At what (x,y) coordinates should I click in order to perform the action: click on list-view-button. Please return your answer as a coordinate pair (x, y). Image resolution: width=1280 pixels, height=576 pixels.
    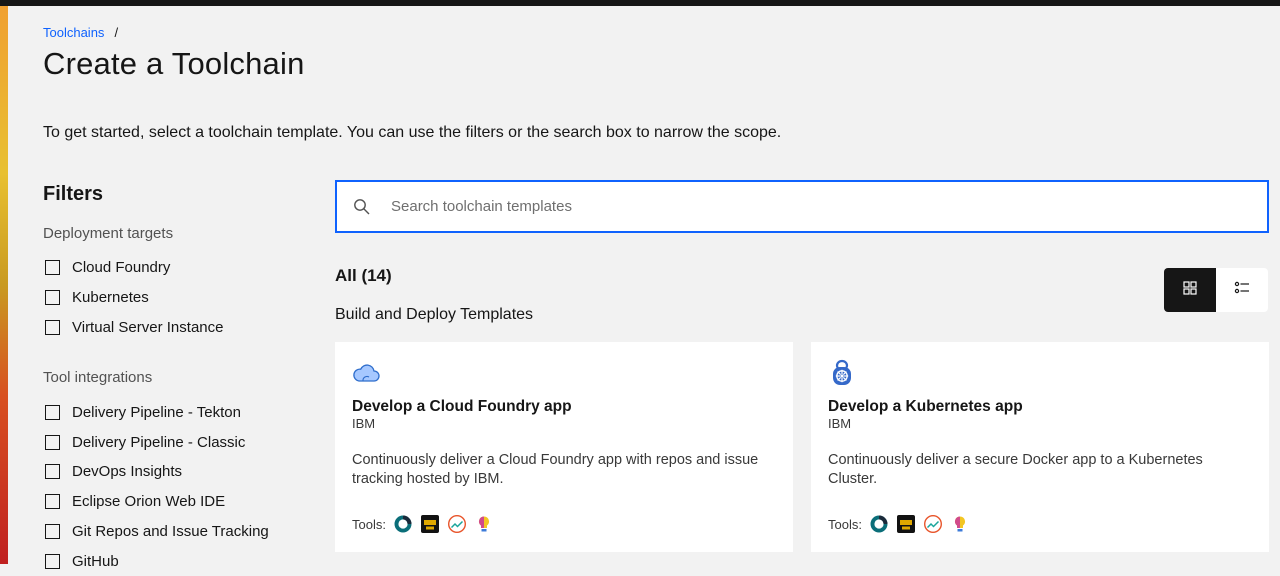
    Looking at the image, I should click on (1242, 290).